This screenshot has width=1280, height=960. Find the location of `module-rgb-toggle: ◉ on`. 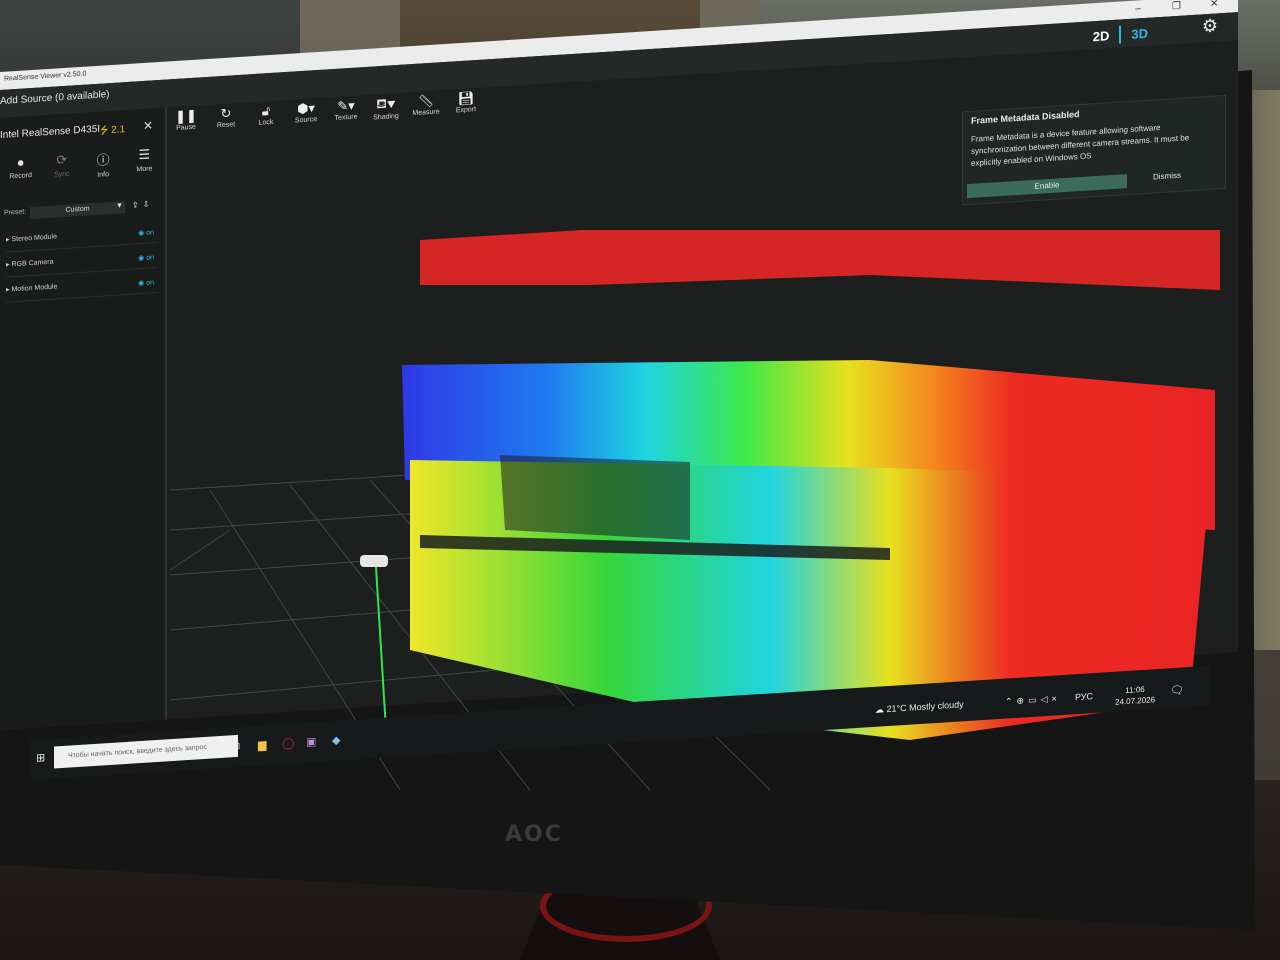

module-rgb-toggle: ◉ on is located at coordinates (146, 257).